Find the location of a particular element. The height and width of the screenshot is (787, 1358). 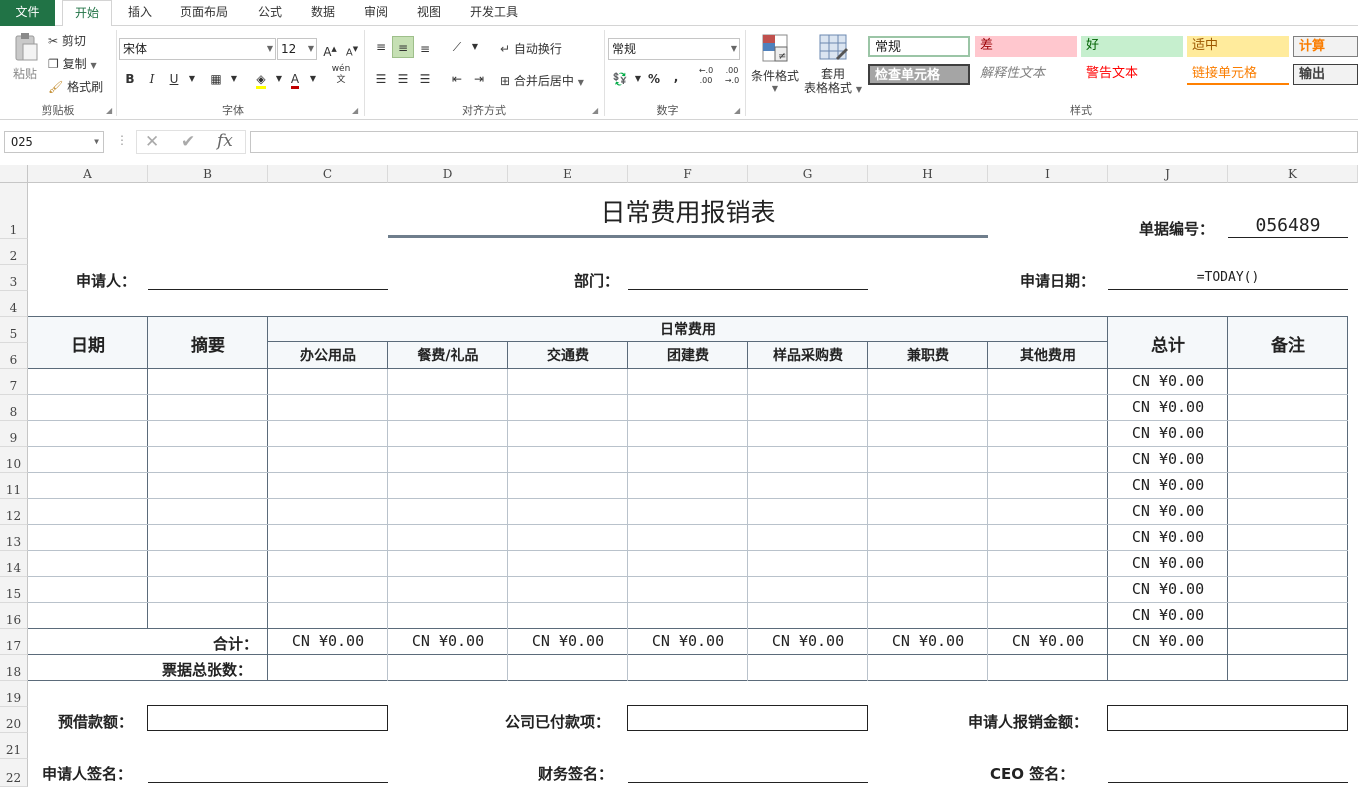

row-header: 16 is located at coordinates (14, 616).